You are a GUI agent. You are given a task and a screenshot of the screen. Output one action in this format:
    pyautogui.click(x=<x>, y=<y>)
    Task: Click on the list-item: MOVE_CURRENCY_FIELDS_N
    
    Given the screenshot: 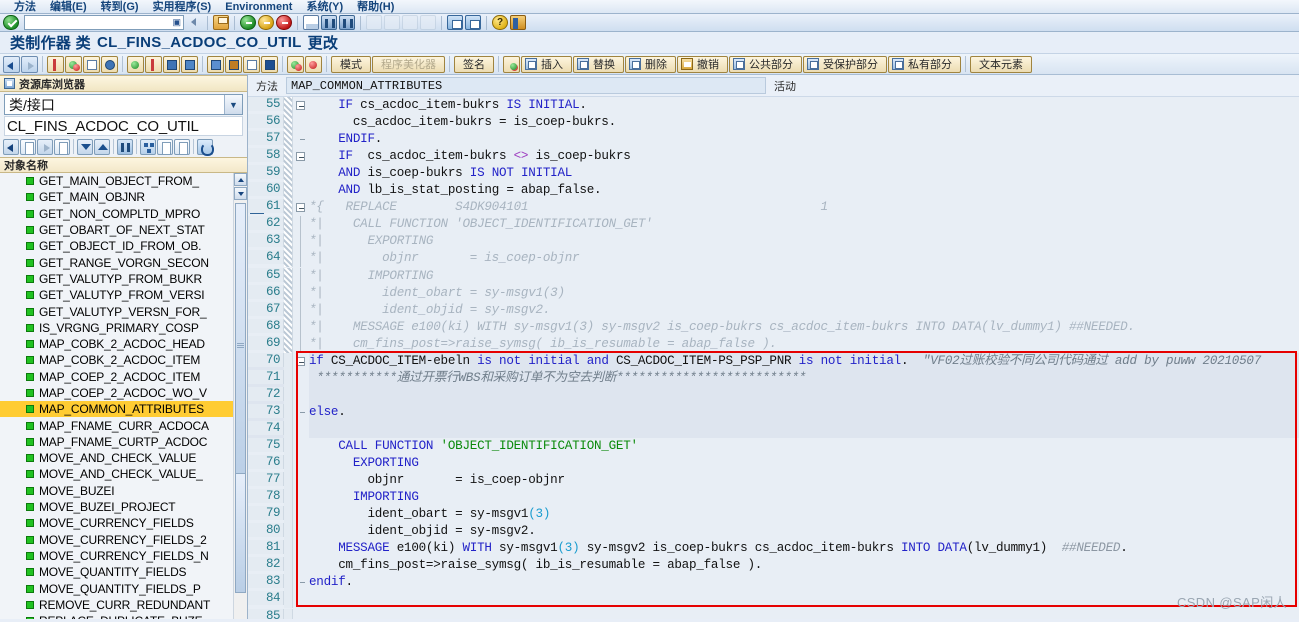 What is the action you would take?
    pyautogui.click(x=116, y=556)
    